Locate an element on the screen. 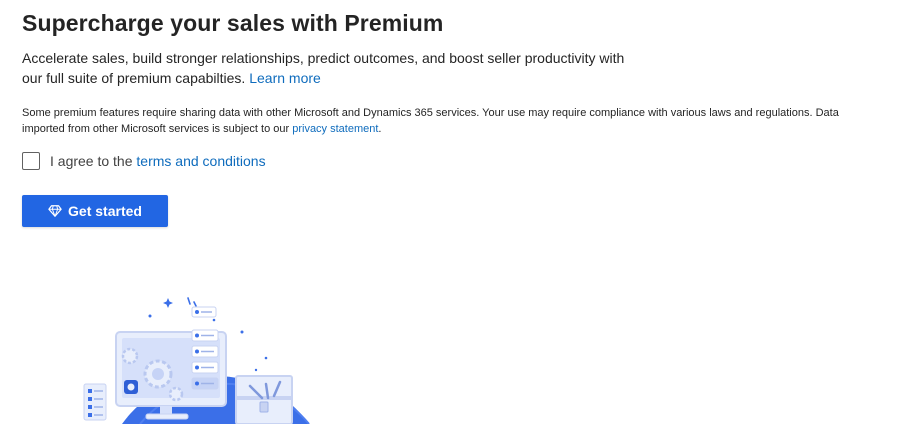 Image resolution: width=915 pixels, height=424 pixels. terms-agreement-row: I agree to the terms and conditions is located at coordinates (144, 161).